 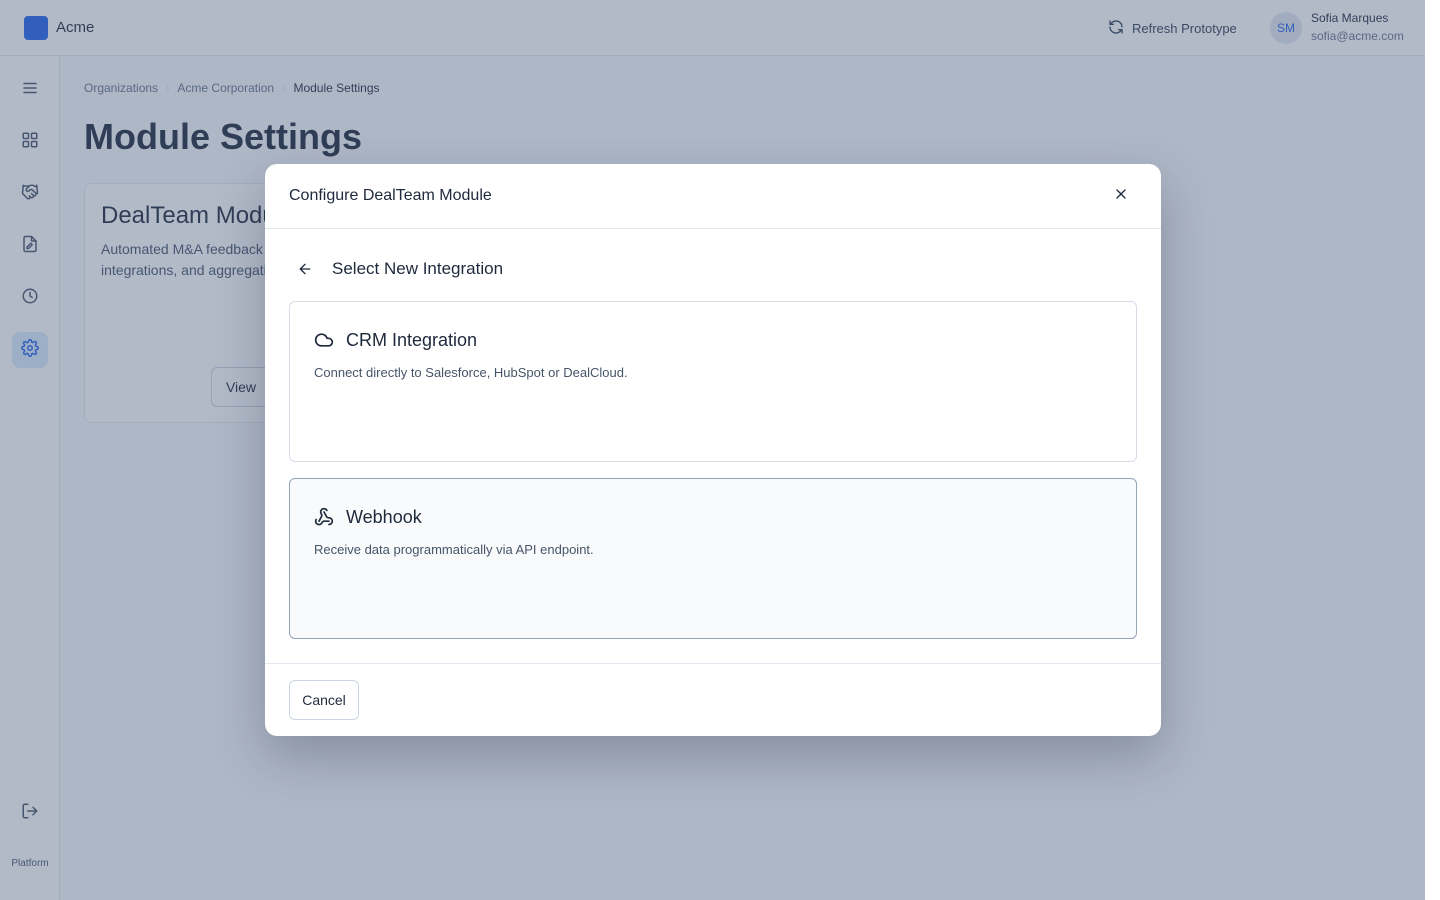 What do you see at coordinates (390, 195) in the screenshot?
I see `dialog-title: Configure DealTeam Module` at bounding box center [390, 195].